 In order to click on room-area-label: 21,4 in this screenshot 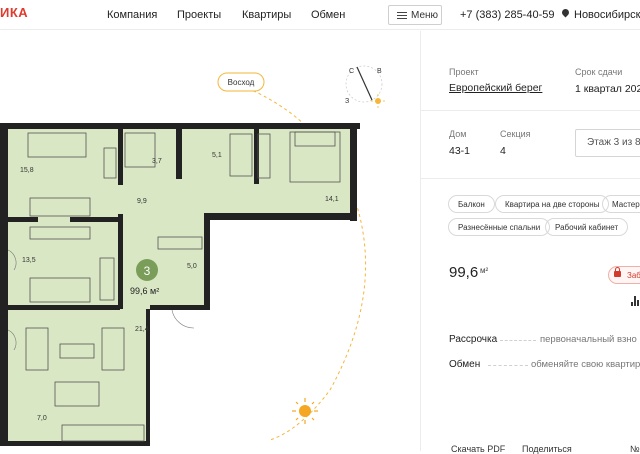, I will do `click(142, 329)`.